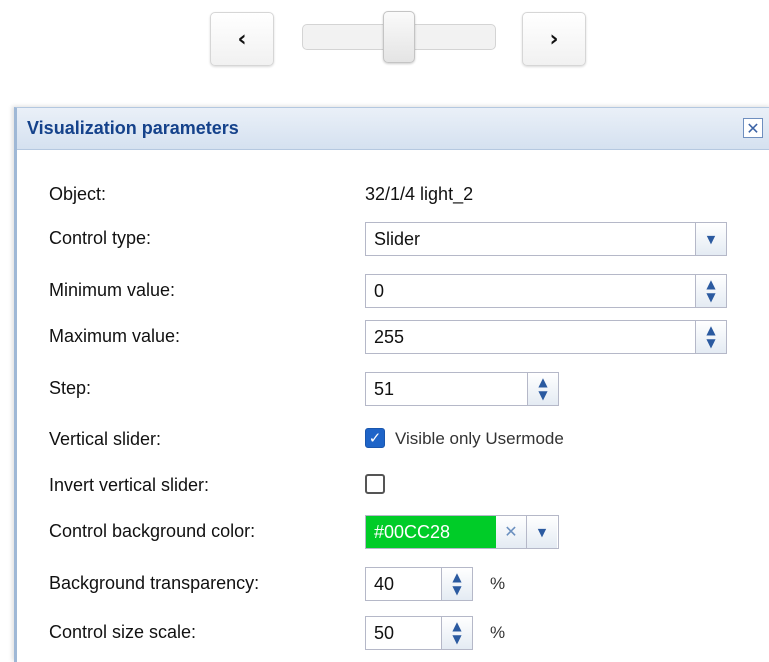 Image resolution: width=769 pixels, height=662 pixels. Describe the element at coordinates (462, 389) in the screenshot. I see `step-input: 51 ▲ ▼` at that location.